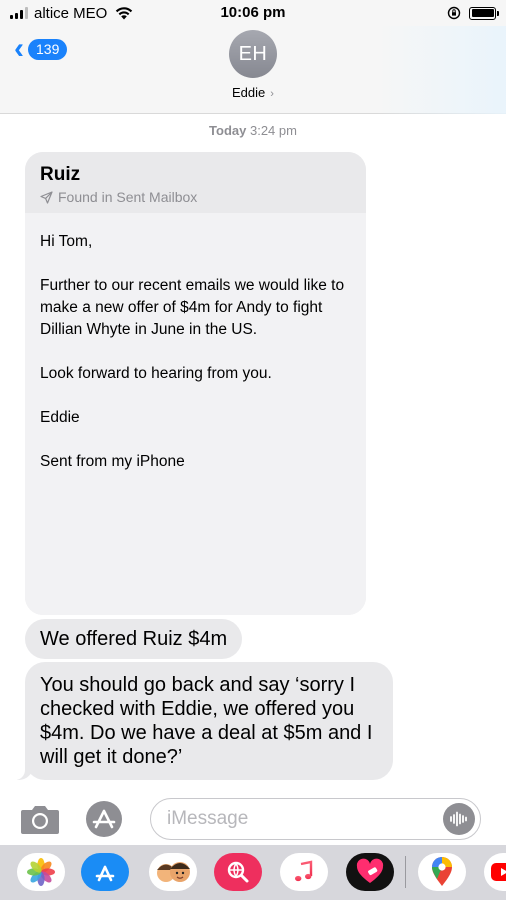  I want to click on chevron-right-icon: ›, so click(270, 94).